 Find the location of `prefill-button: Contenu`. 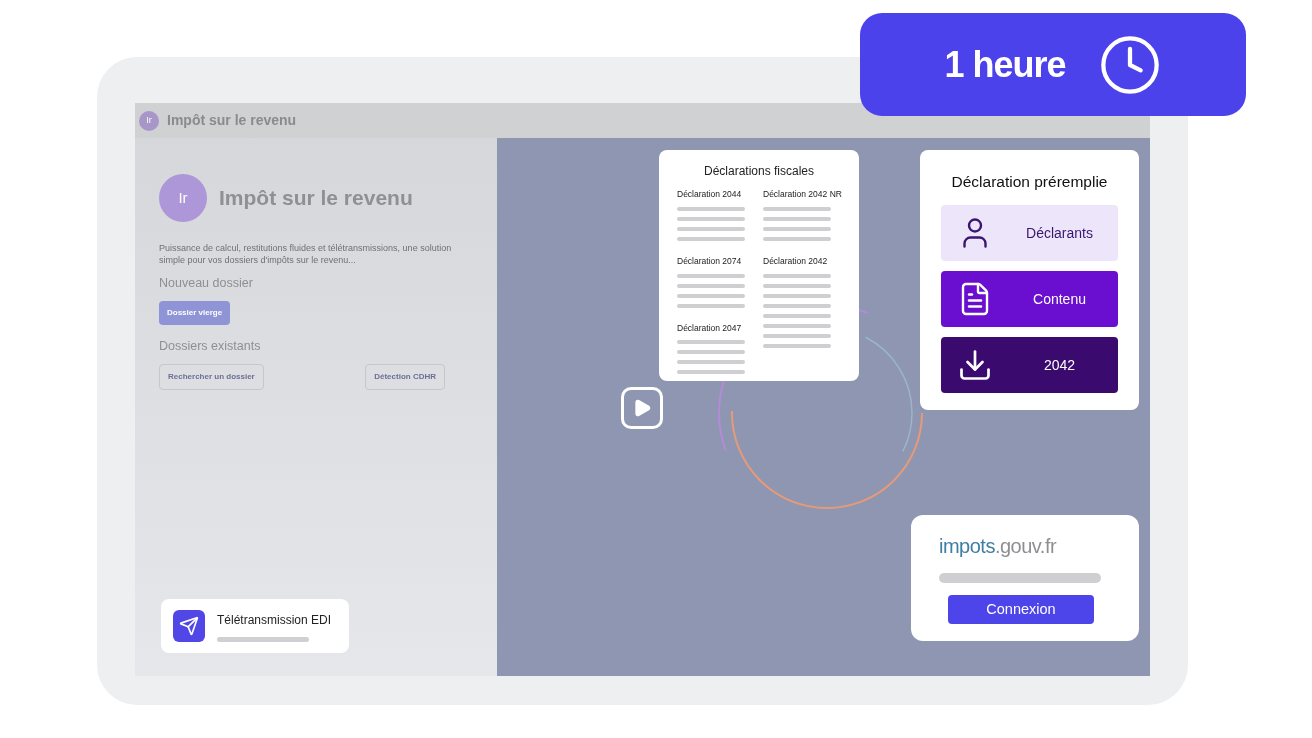

prefill-button: Contenu is located at coordinates (1029, 299).